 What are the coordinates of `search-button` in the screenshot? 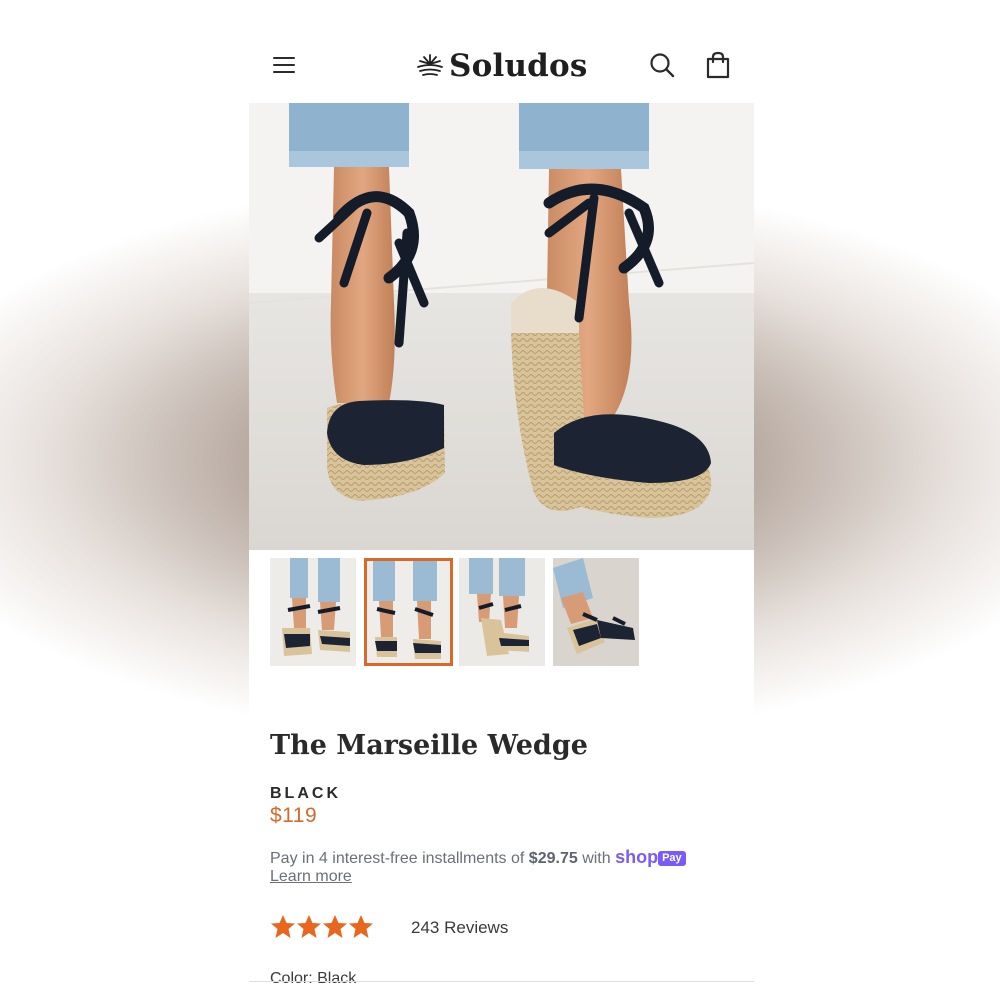 It's located at (662, 65).